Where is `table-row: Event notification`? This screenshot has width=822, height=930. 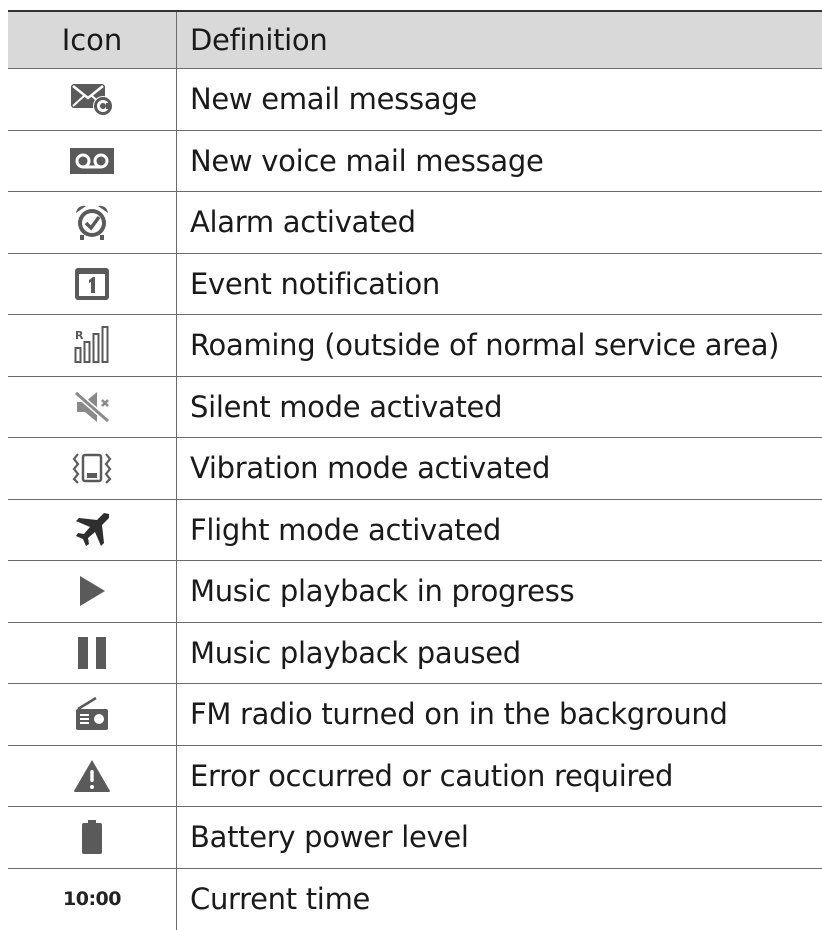
table-row: Event notification is located at coordinates (415, 285).